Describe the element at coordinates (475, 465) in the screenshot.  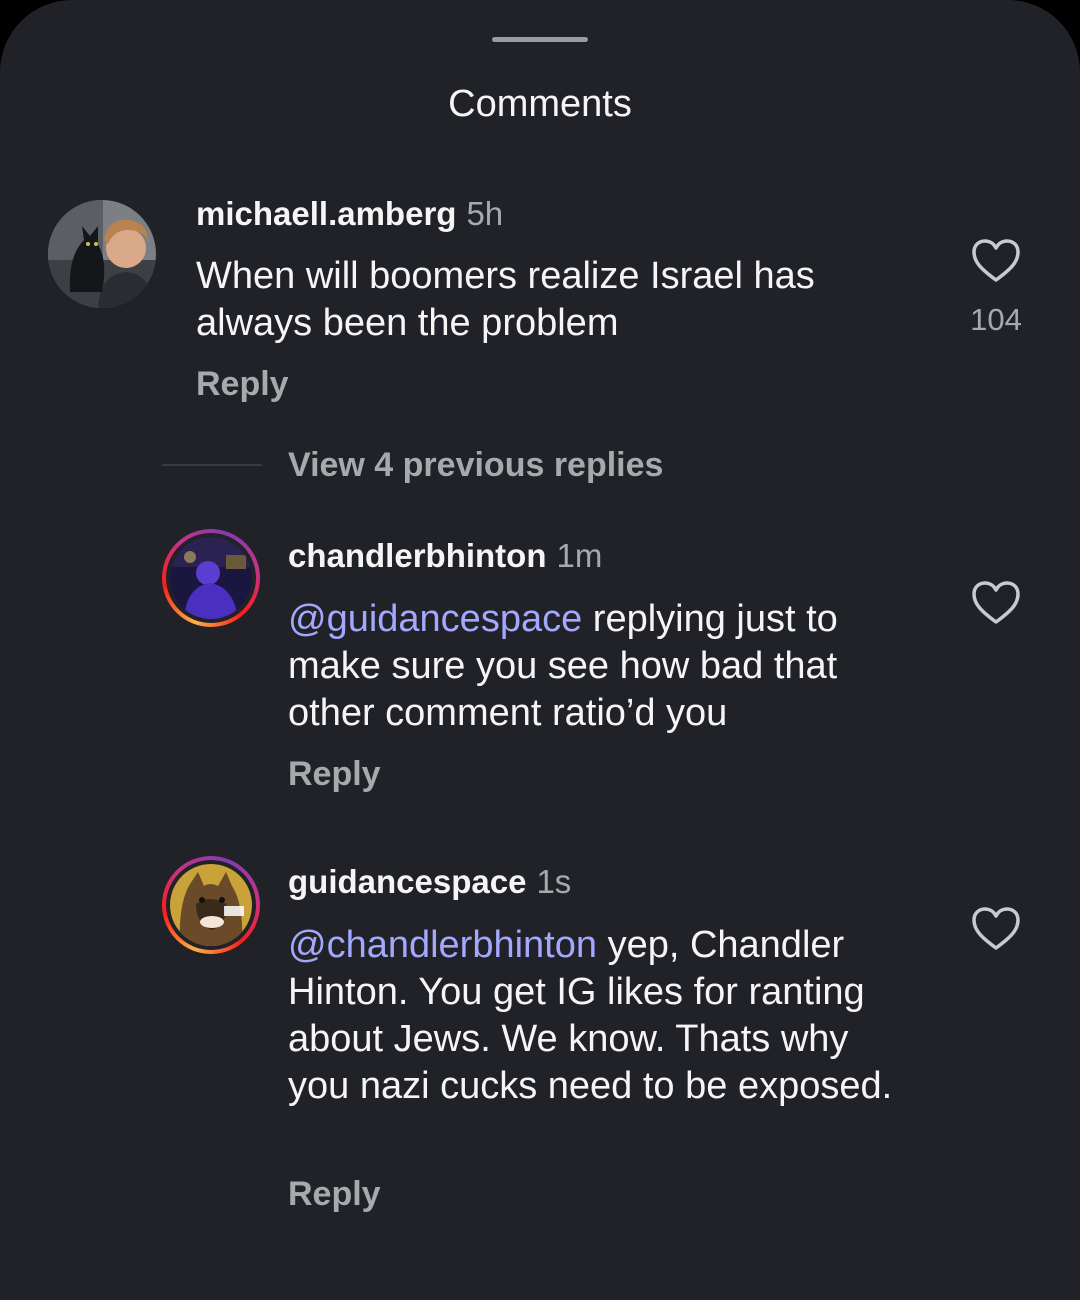
I see `view-replies-label: View 4 previous replies` at that location.